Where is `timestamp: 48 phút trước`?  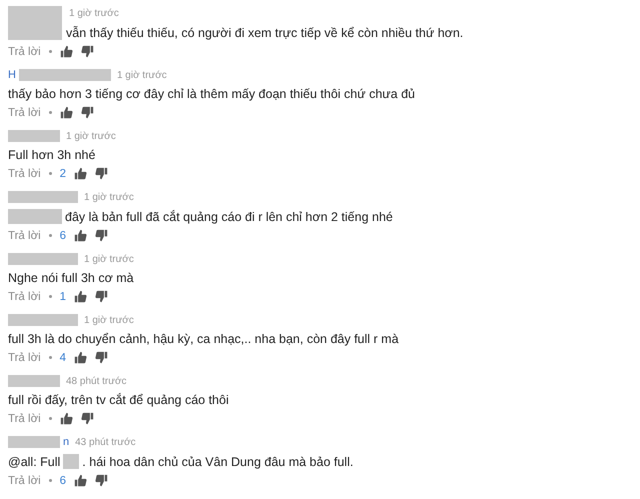
timestamp: 48 phút trước is located at coordinates (96, 381).